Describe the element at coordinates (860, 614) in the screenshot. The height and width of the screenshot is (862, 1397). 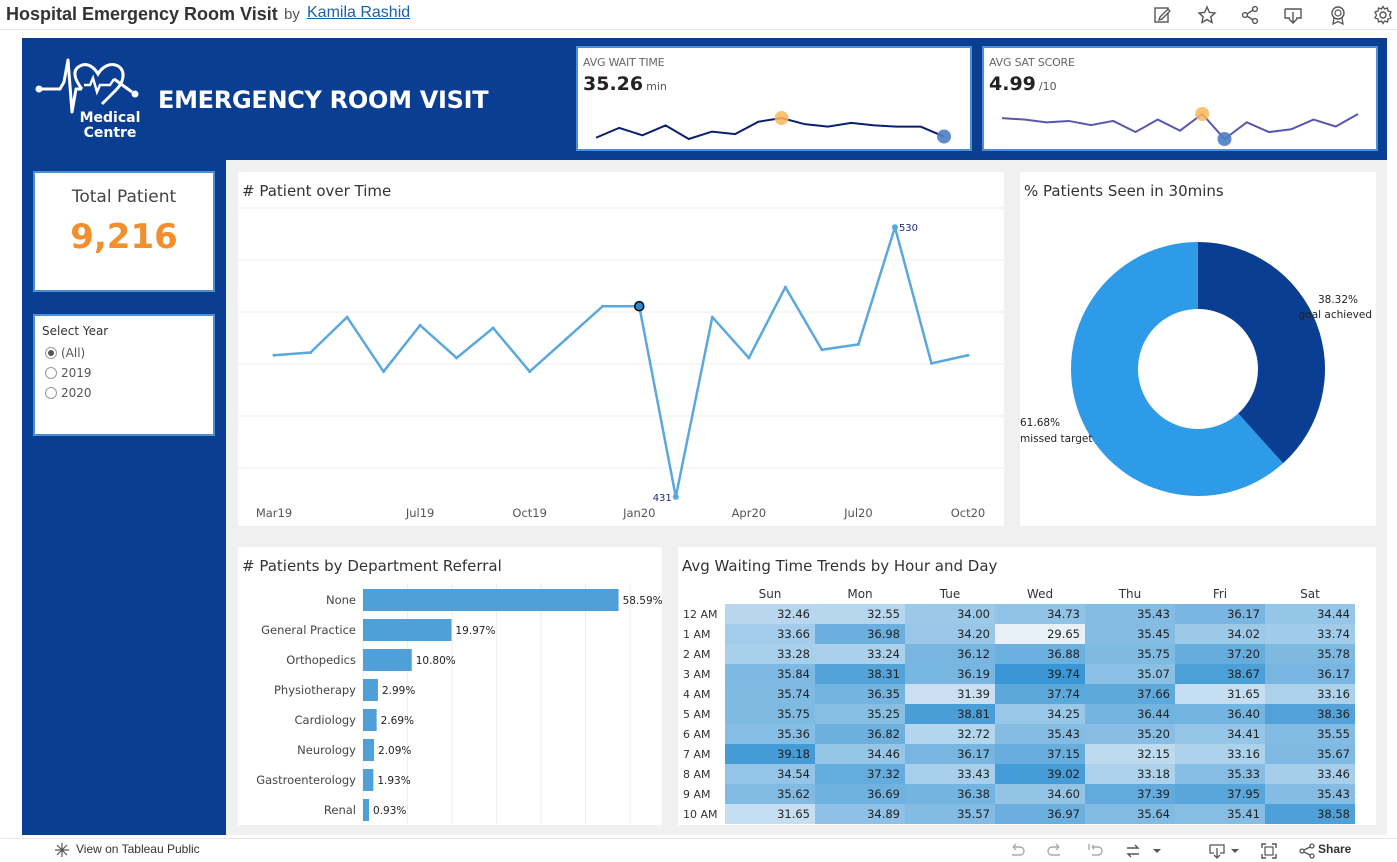
I see `heatmap-cell: 32.55` at that location.